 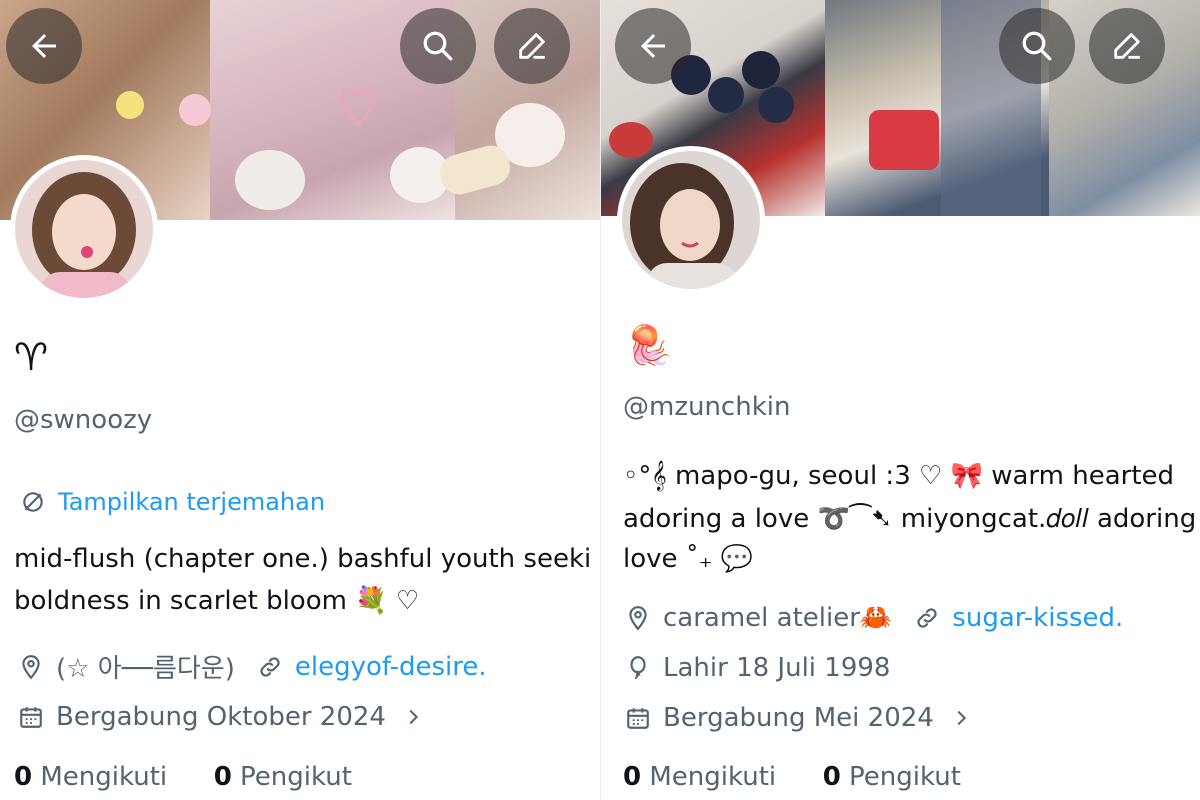 What do you see at coordinates (33, 502) in the screenshot?
I see `translate-icon` at bounding box center [33, 502].